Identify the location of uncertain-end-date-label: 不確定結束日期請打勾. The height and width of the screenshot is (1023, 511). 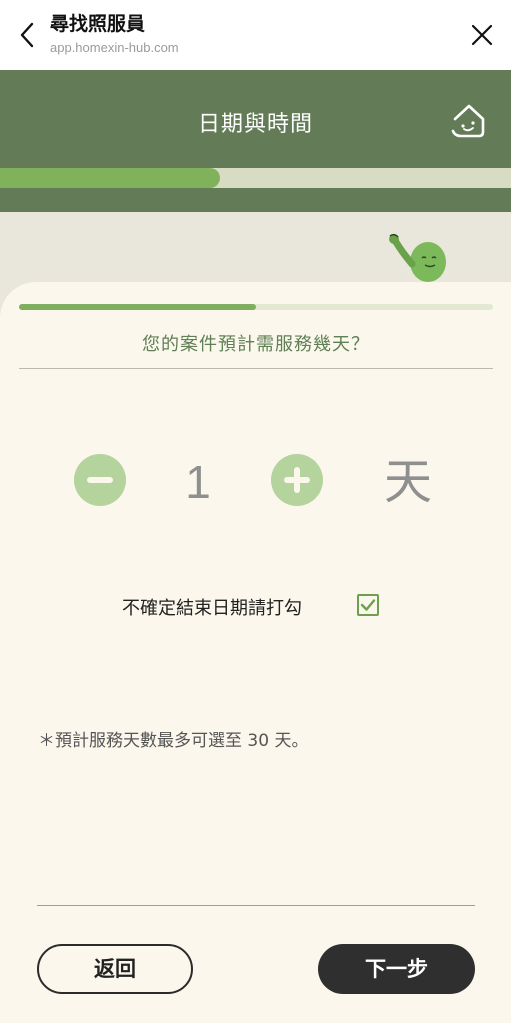
(212, 608).